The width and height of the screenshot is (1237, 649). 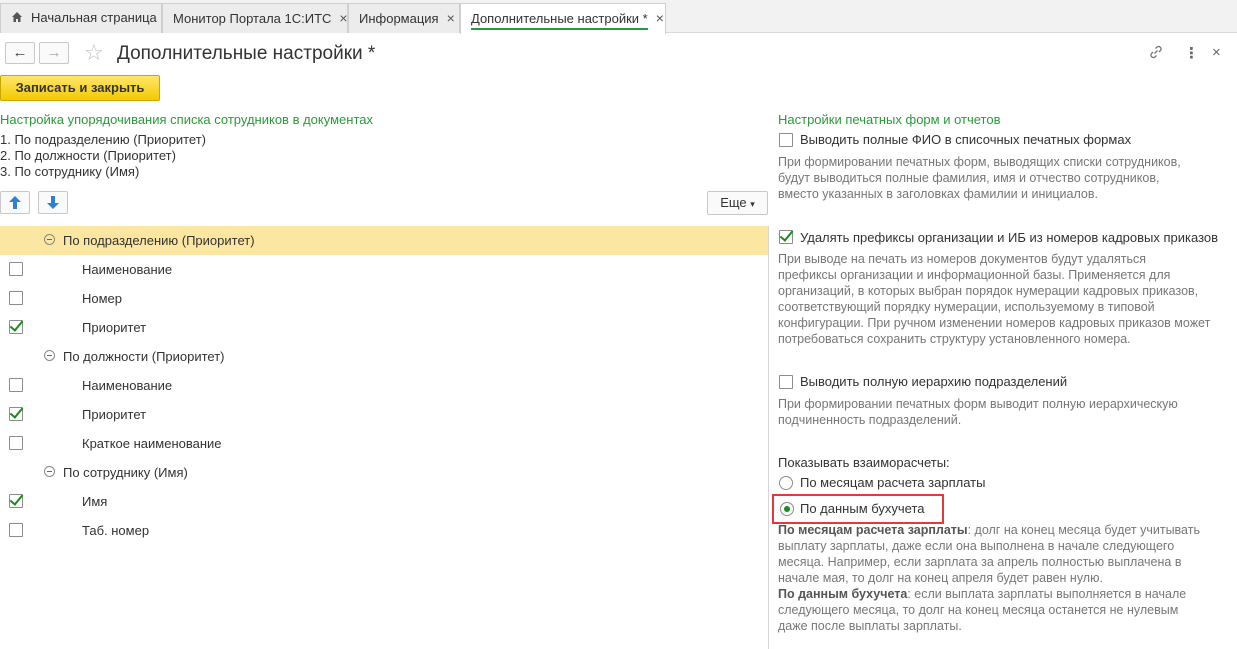 I want to click on tree-item-row: Краткое наименование, so click(x=384, y=443).